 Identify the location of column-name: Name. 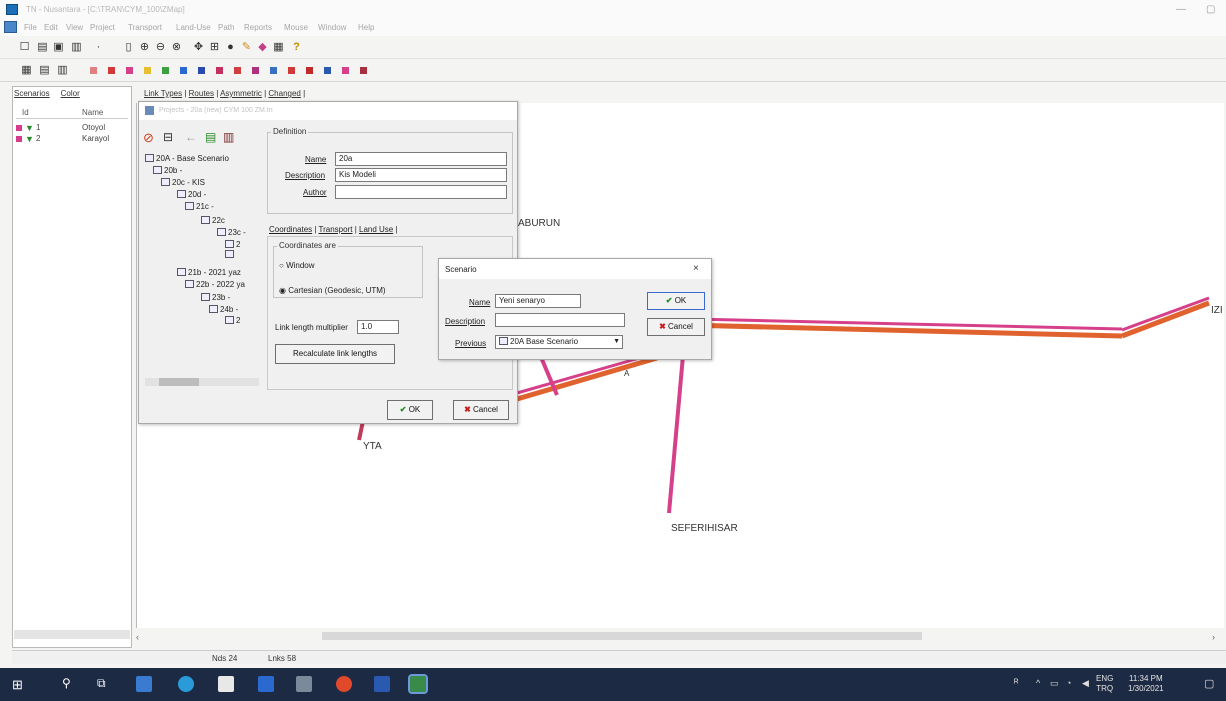
(92, 112).